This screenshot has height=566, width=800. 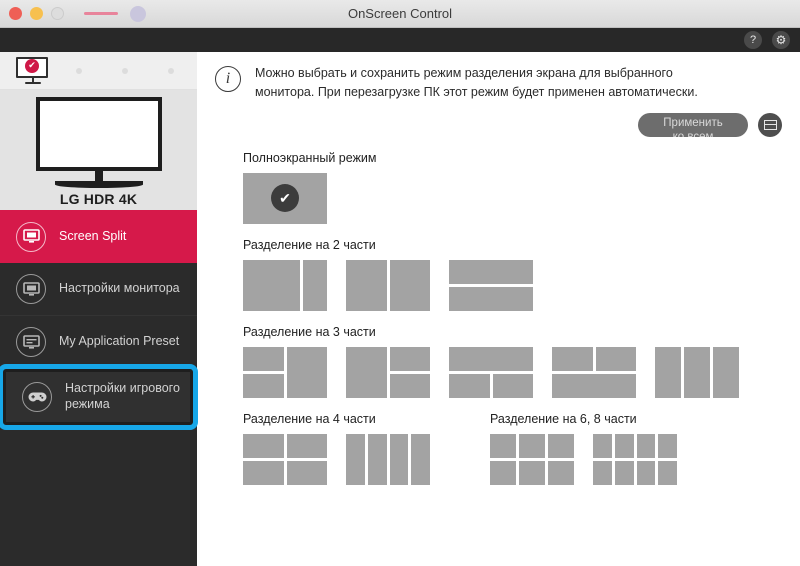 What do you see at coordinates (101, 13) in the screenshot?
I see `pink-bar-decoration` at bounding box center [101, 13].